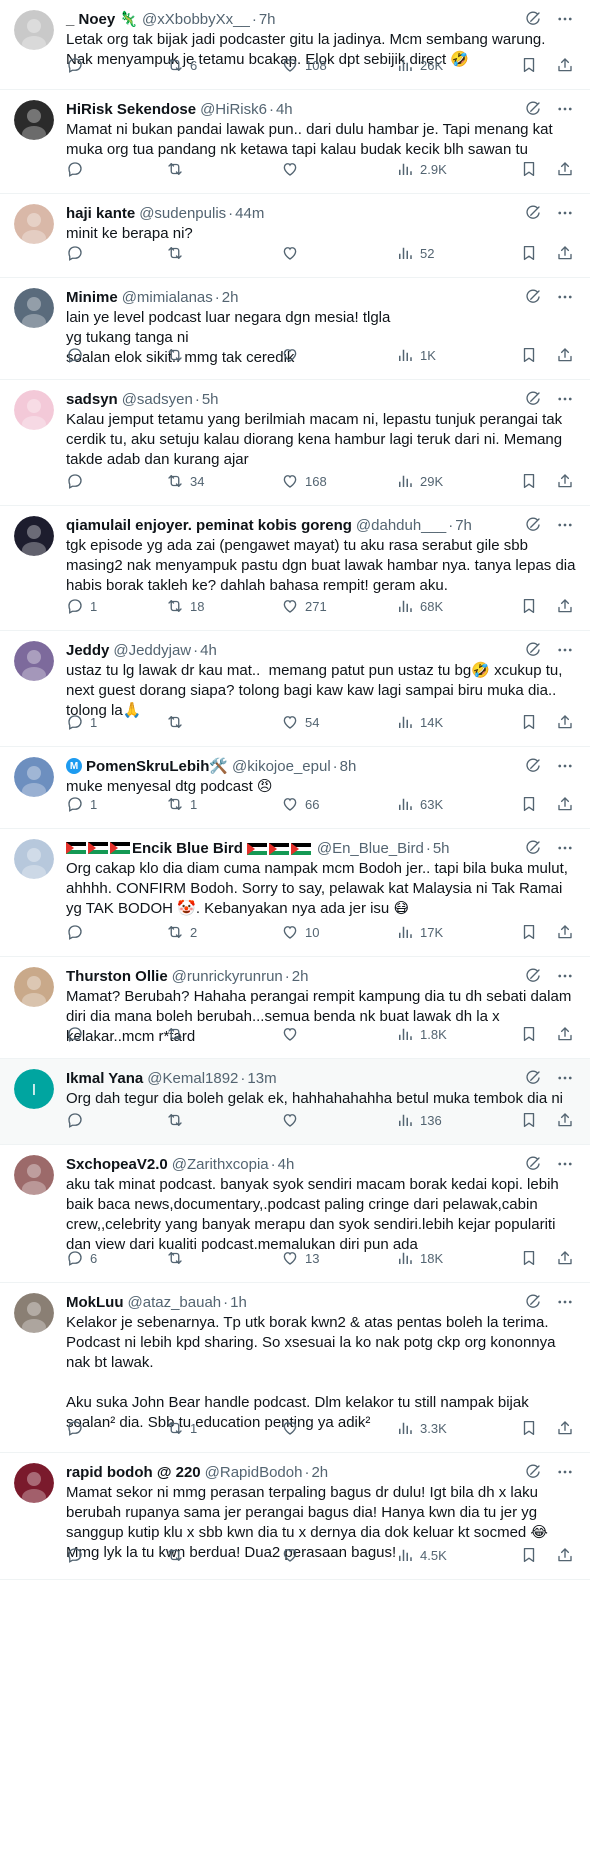 The image size is (590, 1865). What do you see at coordinates (451, 804) in the screenshot?
I see `views-button: 63K` at bounding box center [451, 804].